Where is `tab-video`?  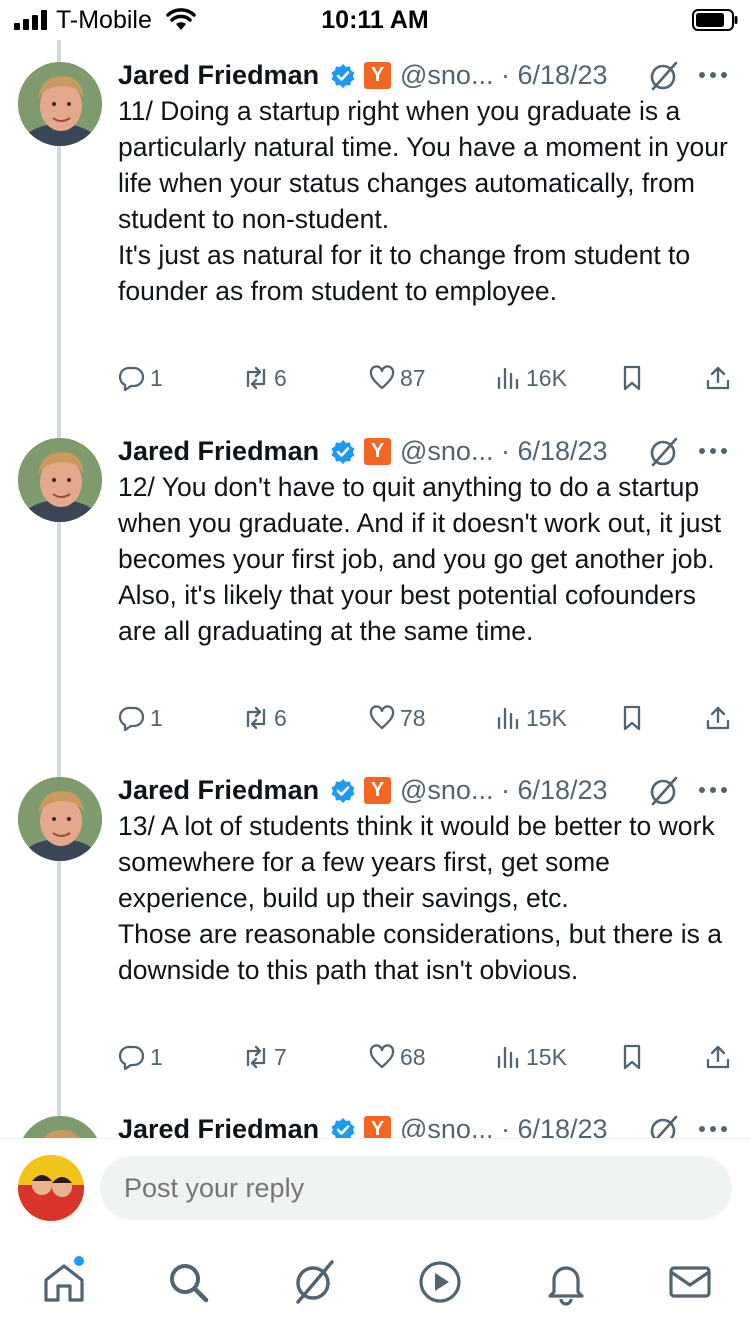
tab-video is located at coordinates (440, 1282).